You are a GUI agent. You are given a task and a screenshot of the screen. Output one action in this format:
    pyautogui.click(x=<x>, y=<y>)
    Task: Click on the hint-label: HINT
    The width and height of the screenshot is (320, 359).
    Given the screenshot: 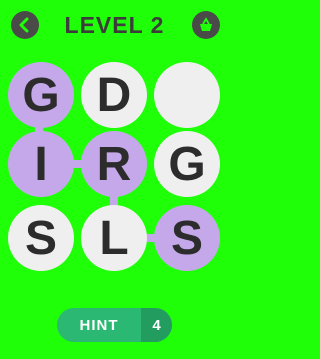 What is the action you would take?
    pyautogui.click(x=99, y=325)
    